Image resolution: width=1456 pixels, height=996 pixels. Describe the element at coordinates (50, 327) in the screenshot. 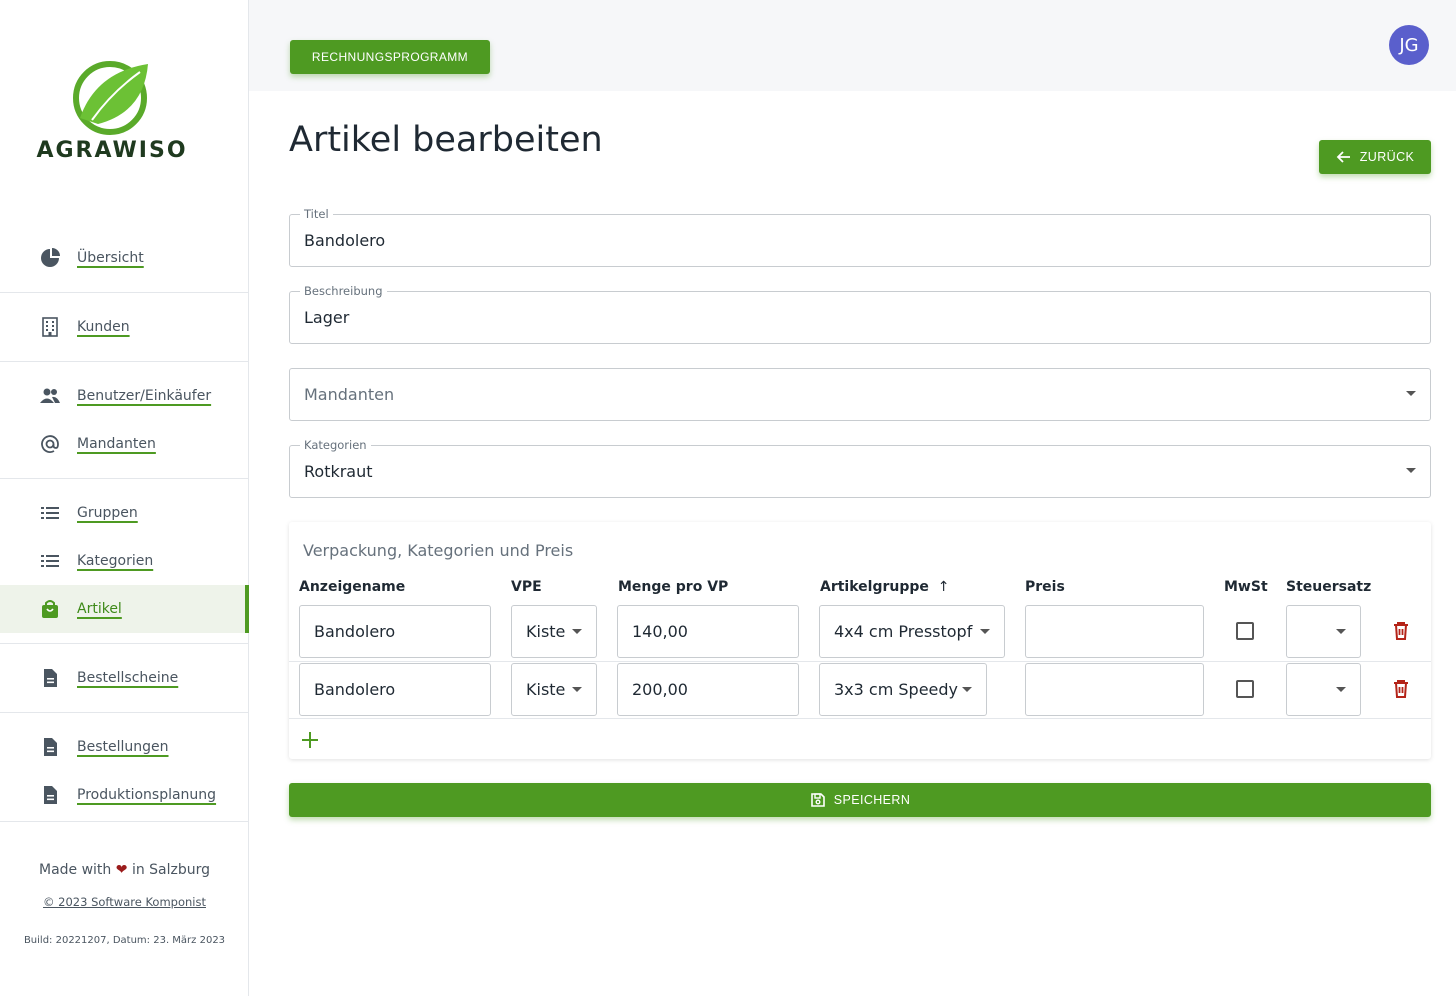

I see `building-icon` at that location.